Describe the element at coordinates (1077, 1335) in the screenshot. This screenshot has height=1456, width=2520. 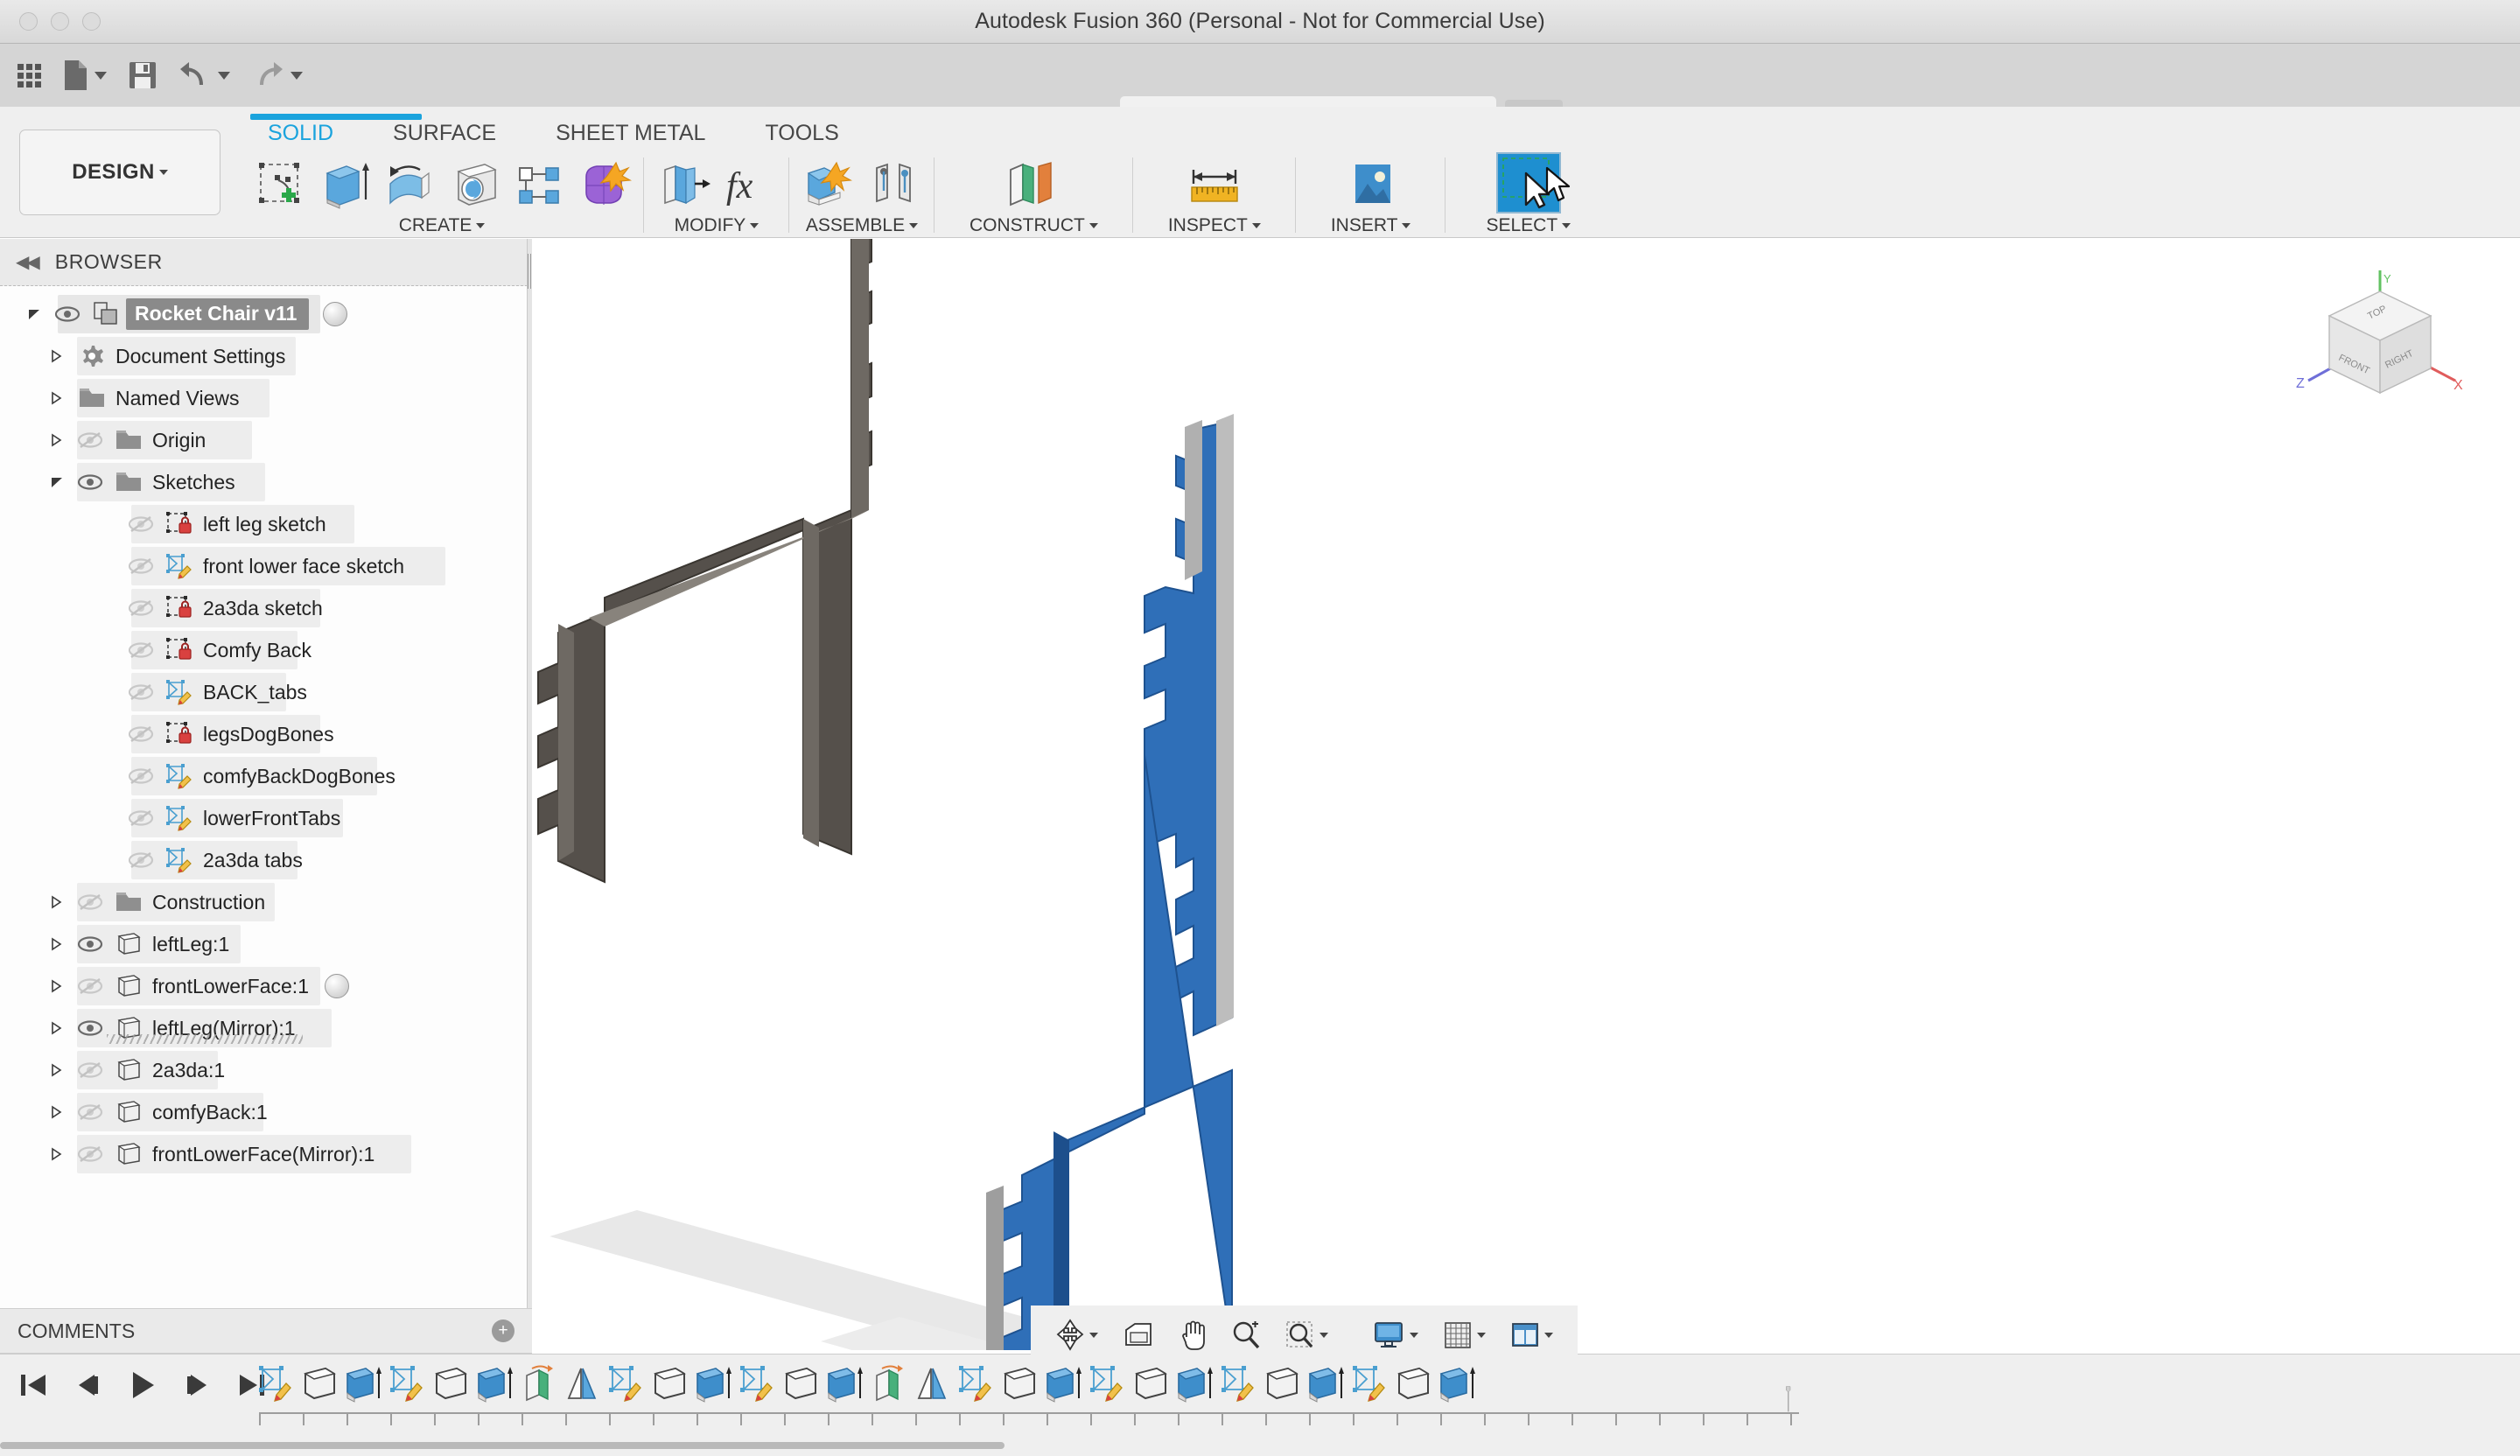
I see `orbit-icon` at that location.